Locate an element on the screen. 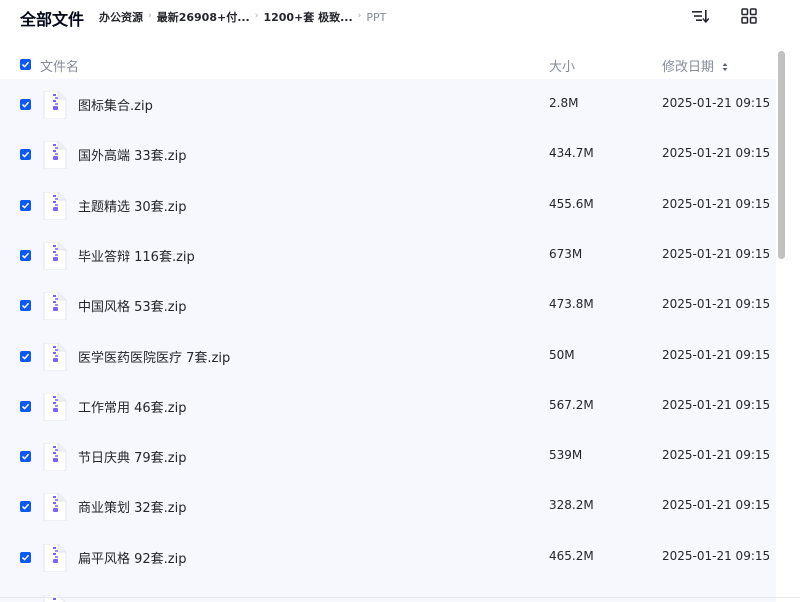 This screenshot has height=602, width=800. file-name: 毕业答辩 116套.zip is located at coordinates (136, 255).